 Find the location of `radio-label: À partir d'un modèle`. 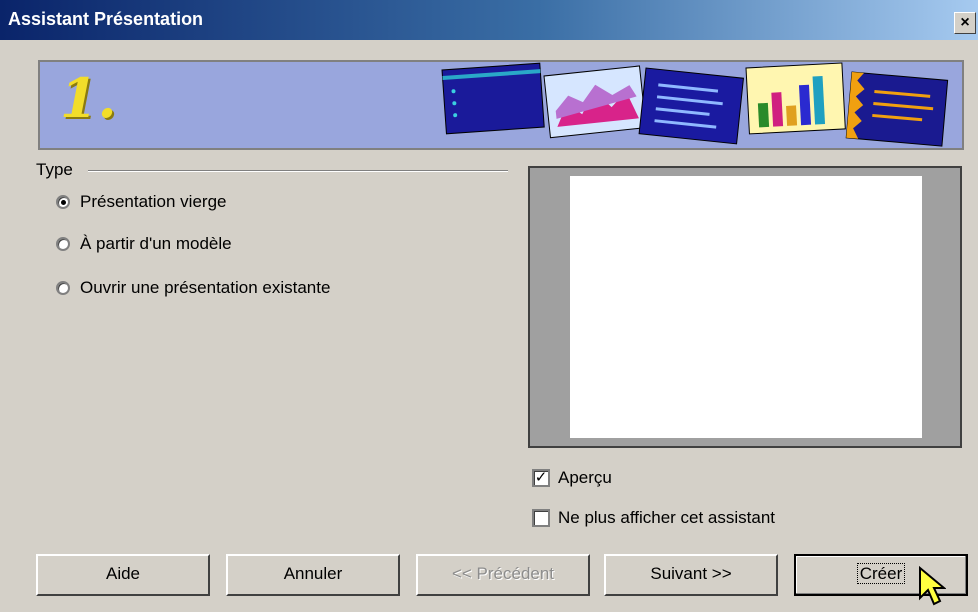

radio-label: À partir d'un modèle is located at coordinates (156, 243).